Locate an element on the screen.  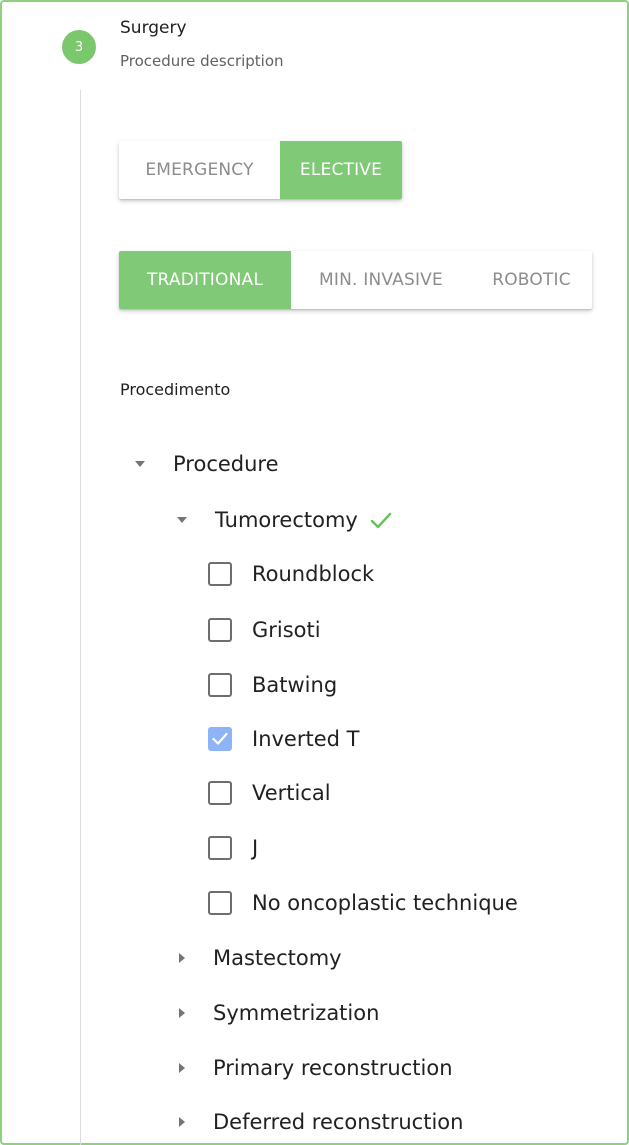
tree-node-label: Procedure is located at coordinates (226, 464).